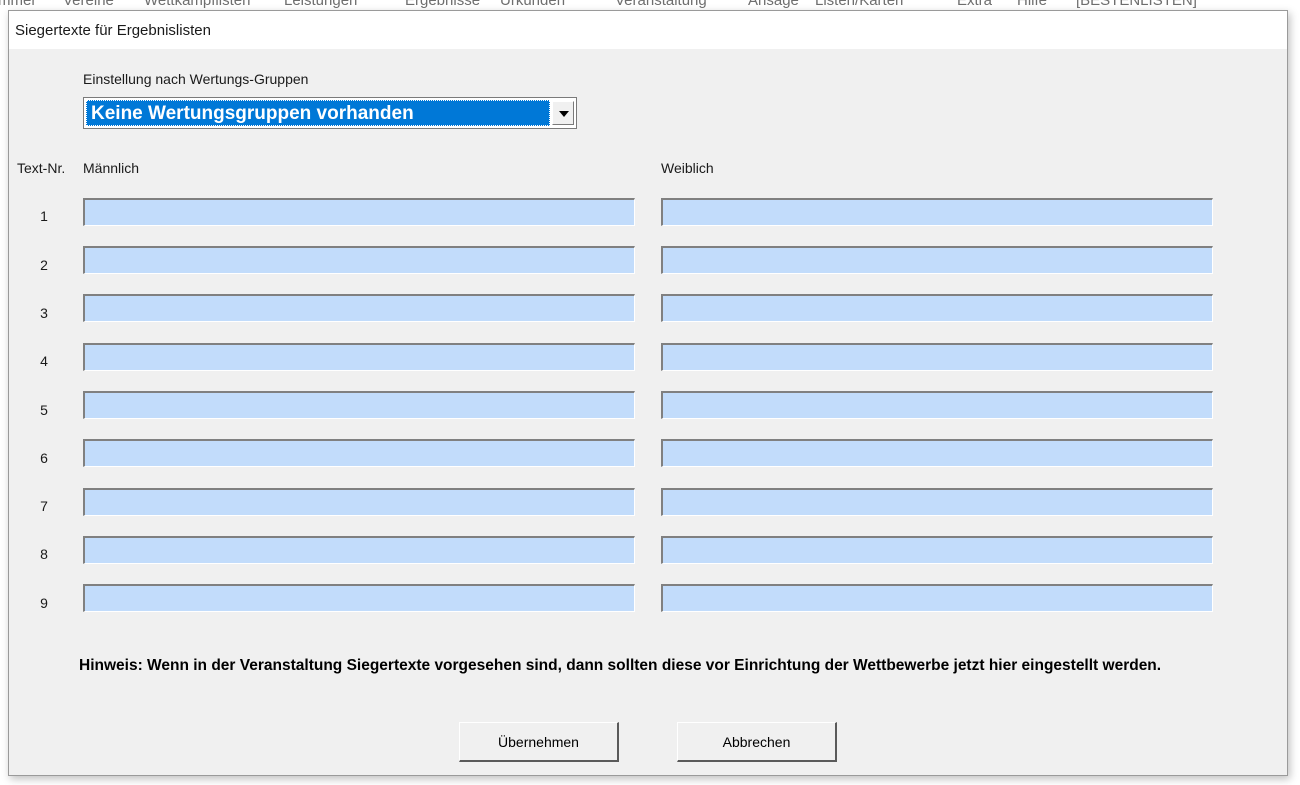  I want to click on group-select: Keine Wertungsgruppen vorhanden, so click(330, 113).